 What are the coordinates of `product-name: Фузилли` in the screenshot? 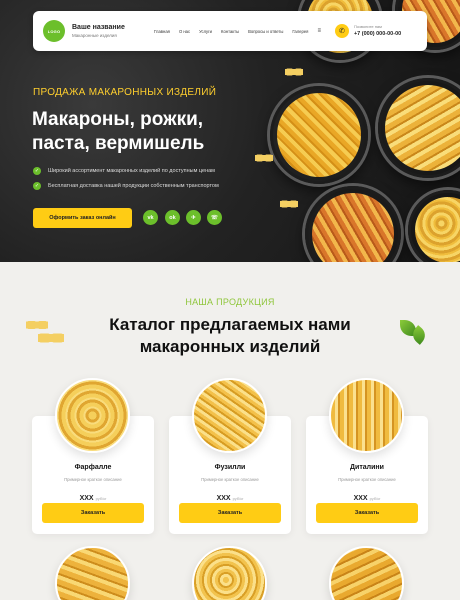 It's located at (230, 467).